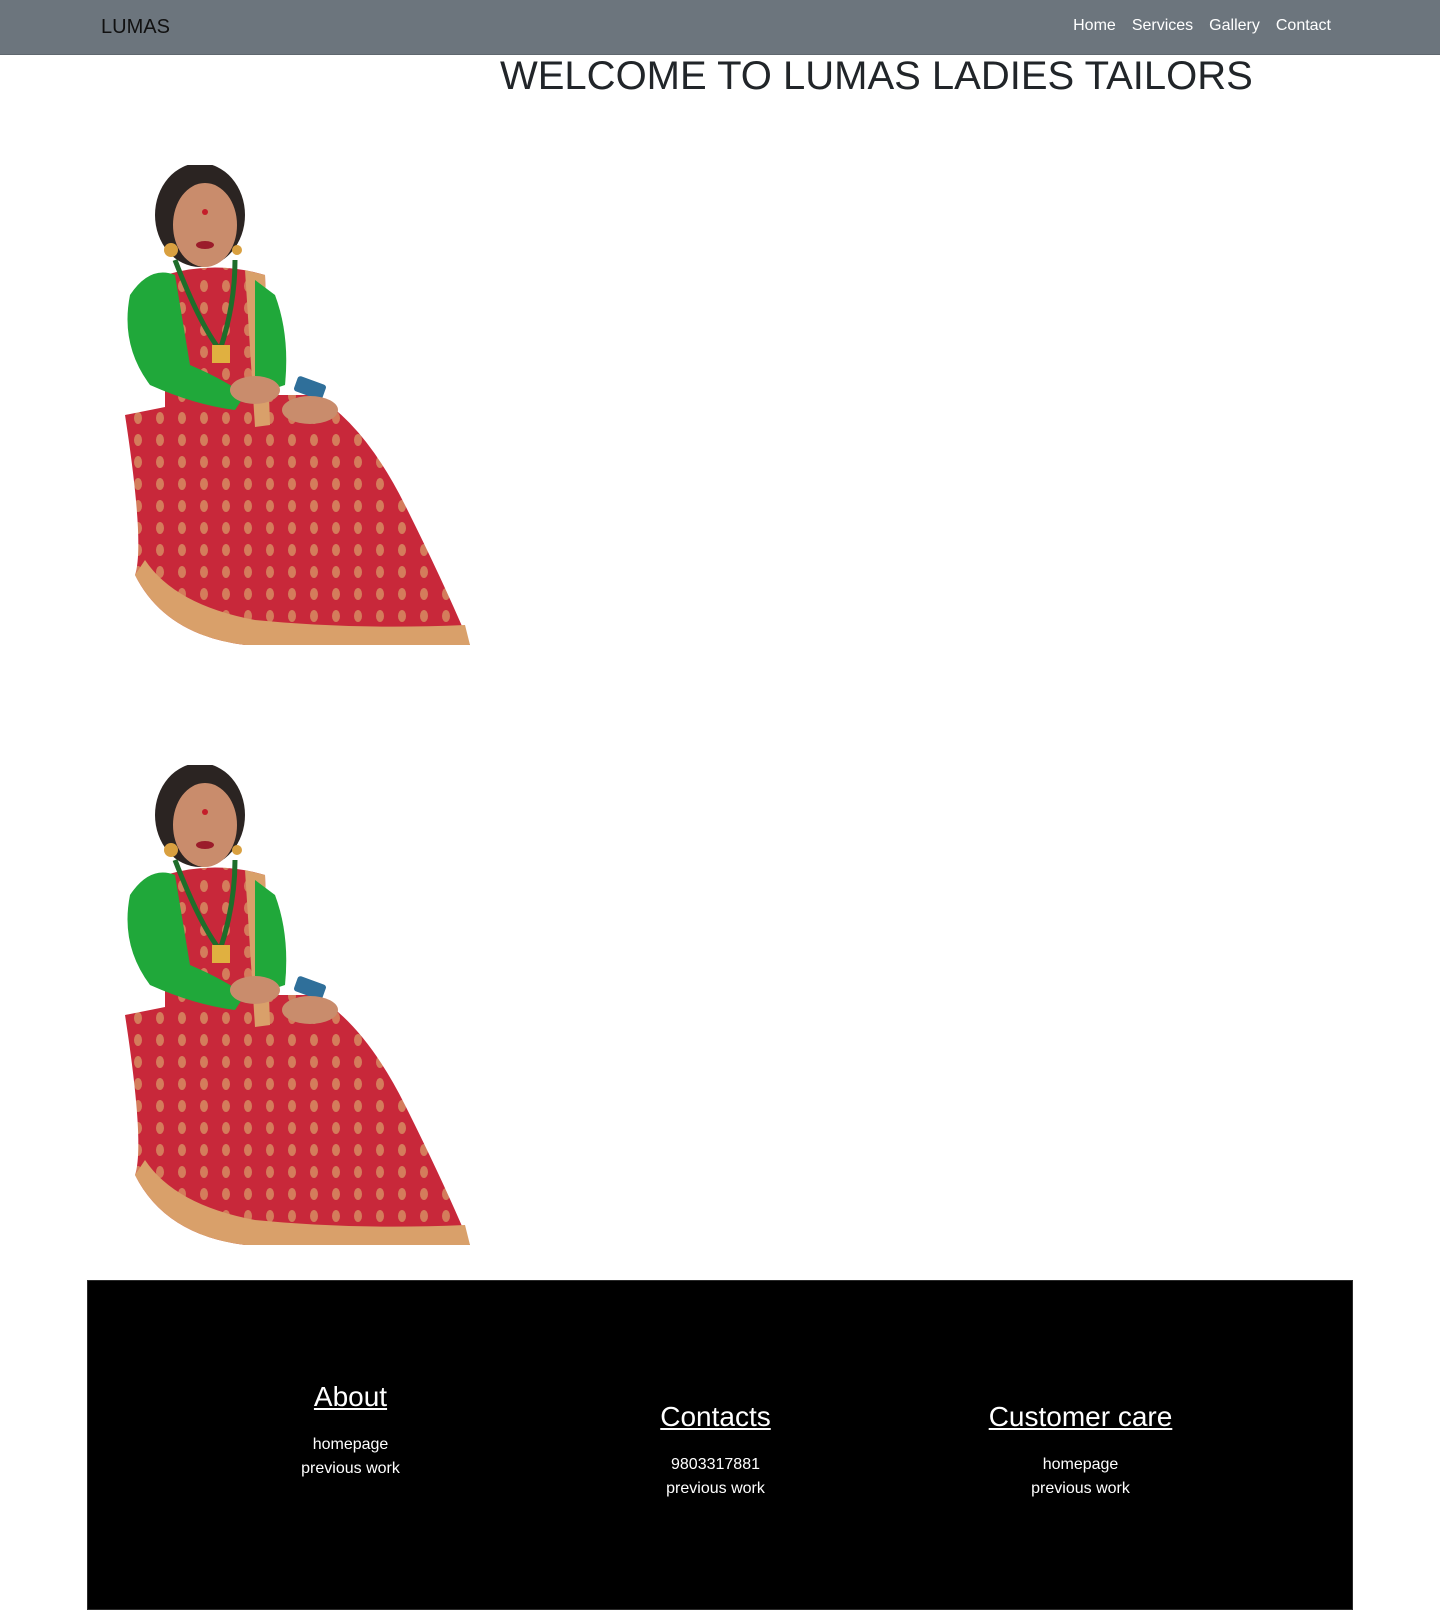  What do you see at coordinates (720, 27) in the screenshot?
I see `top-navbar: LUMAS Home Services Gallery Contact` at bounding box center [720, 27].